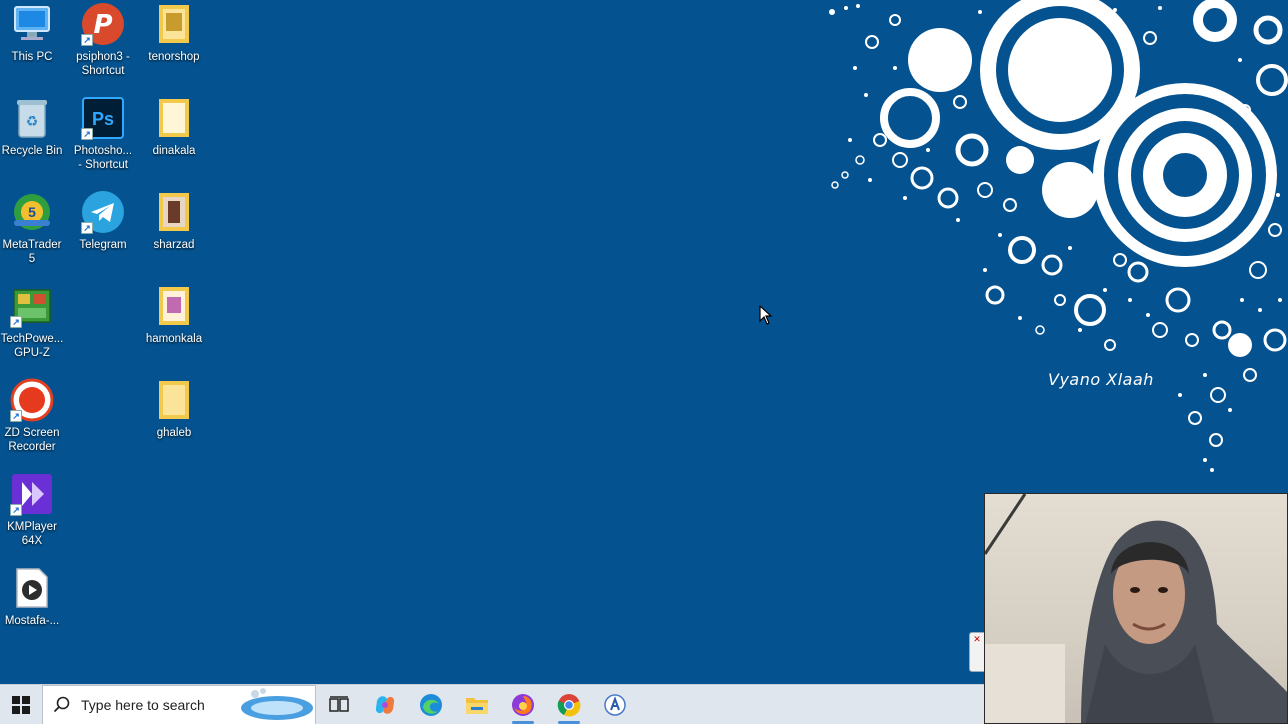  What do you see at coordinates (32, 588) in the screenshot?
I see `video-file-icon` at bounding box center [32, 588].